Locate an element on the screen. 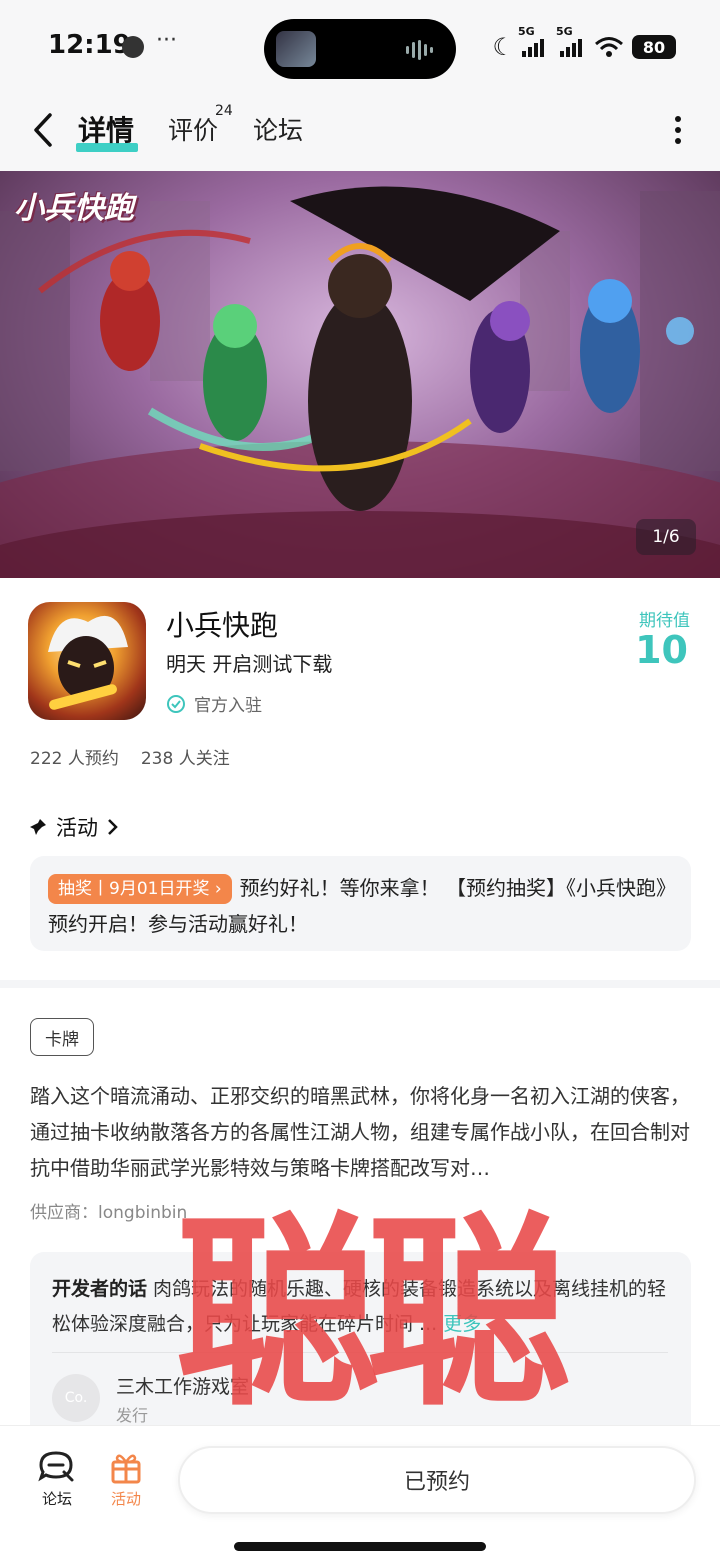  section-divider is located at coordinates (360, 984).